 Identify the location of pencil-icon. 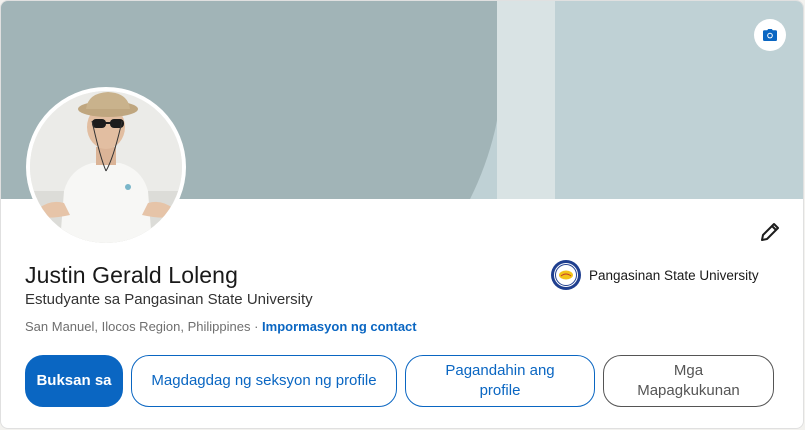
(770, 232).